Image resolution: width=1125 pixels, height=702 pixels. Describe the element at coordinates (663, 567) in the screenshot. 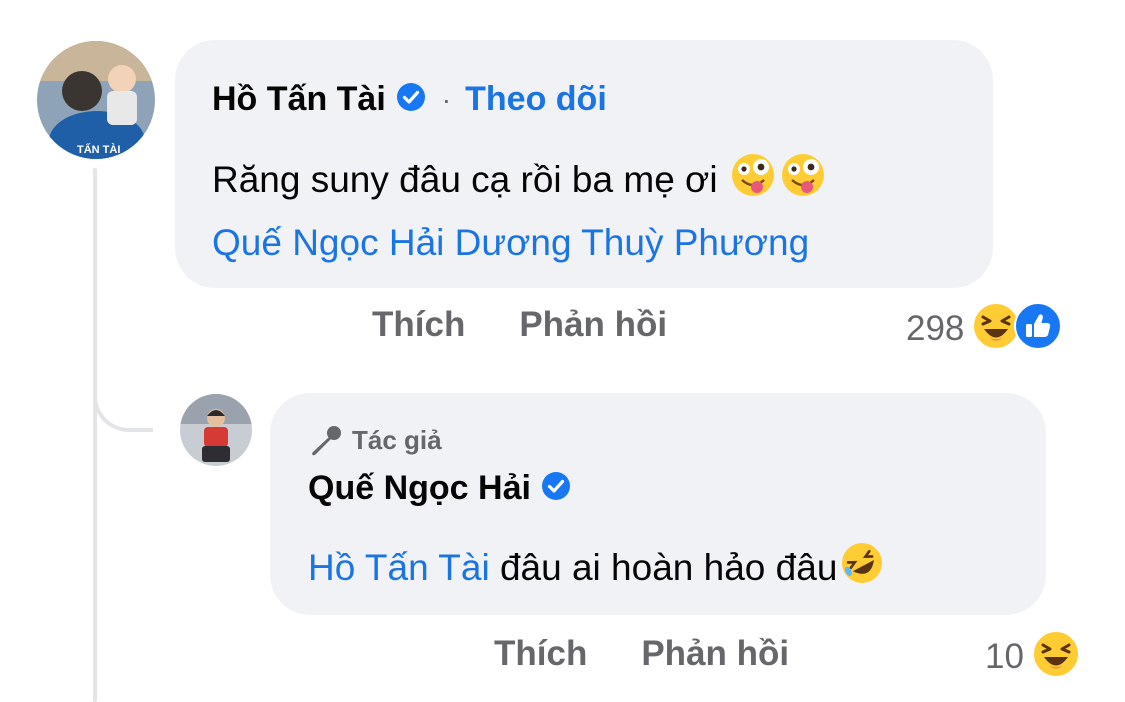

I see `reply-text: đâu ai hoàn hảo đâu` at that location.